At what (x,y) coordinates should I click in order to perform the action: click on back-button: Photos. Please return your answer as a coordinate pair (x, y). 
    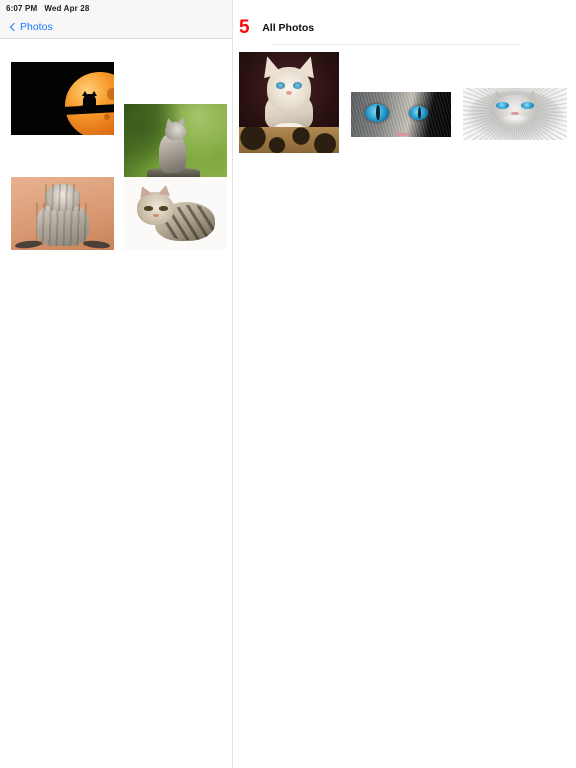
    Looking at the image, I should click on (31, 27).